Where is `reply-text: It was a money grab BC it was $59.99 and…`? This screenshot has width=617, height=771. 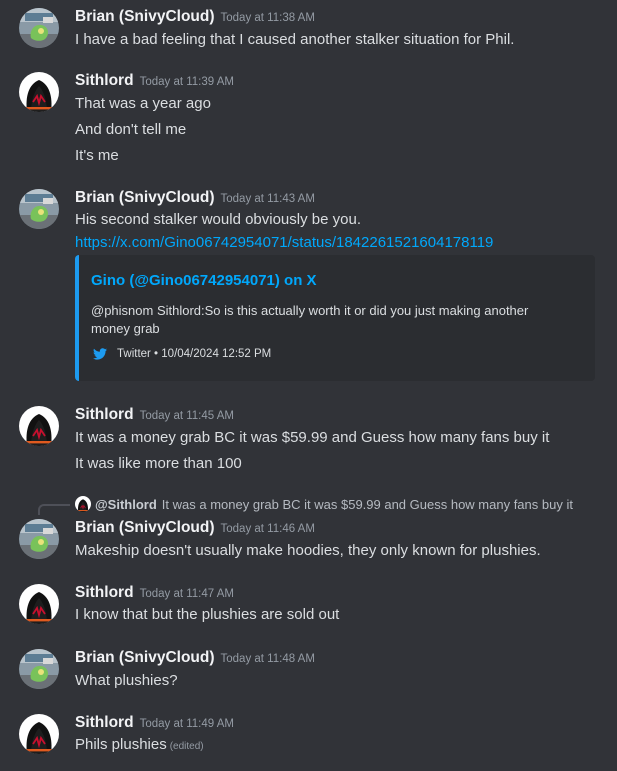
reply-text: It was a money grab BC it was $59.99 and… is located at coordinates (367, 504).